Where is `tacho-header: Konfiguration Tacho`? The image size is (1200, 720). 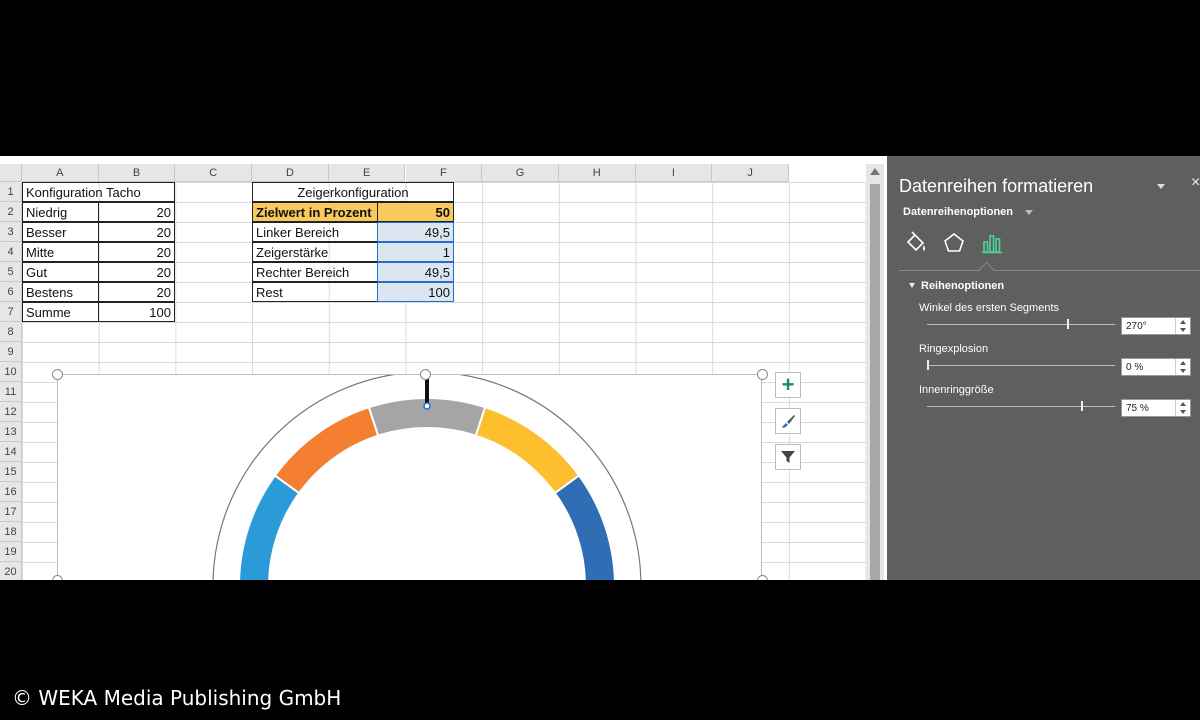
tacho-header: Konfiguration Tacho is located at coordinates (98, 192).